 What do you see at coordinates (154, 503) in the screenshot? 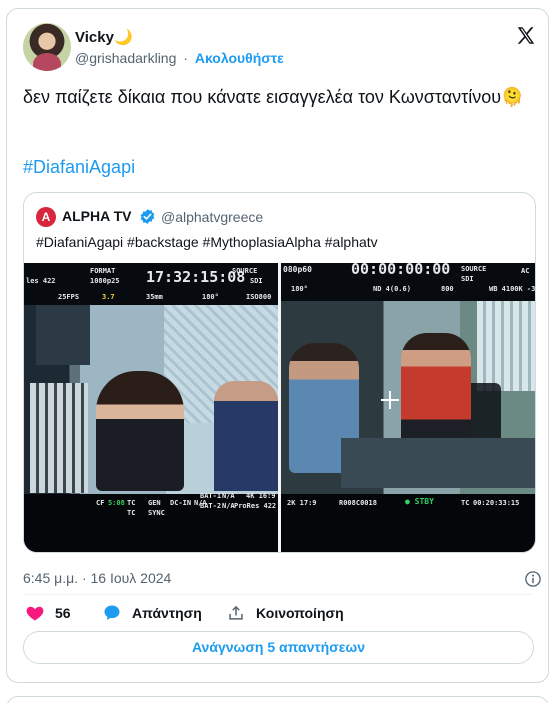
I see `hud-gen-label: GEN` at bounding box center [154, 503].